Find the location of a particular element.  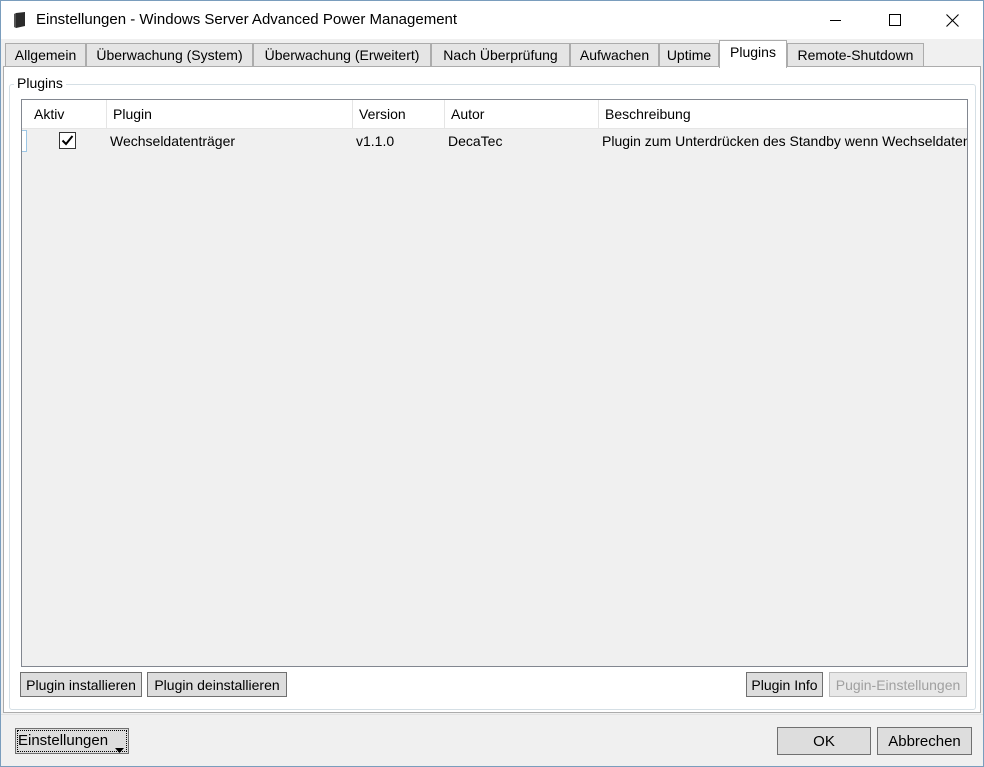

minimize-icon is located at coordinates (836, 20).